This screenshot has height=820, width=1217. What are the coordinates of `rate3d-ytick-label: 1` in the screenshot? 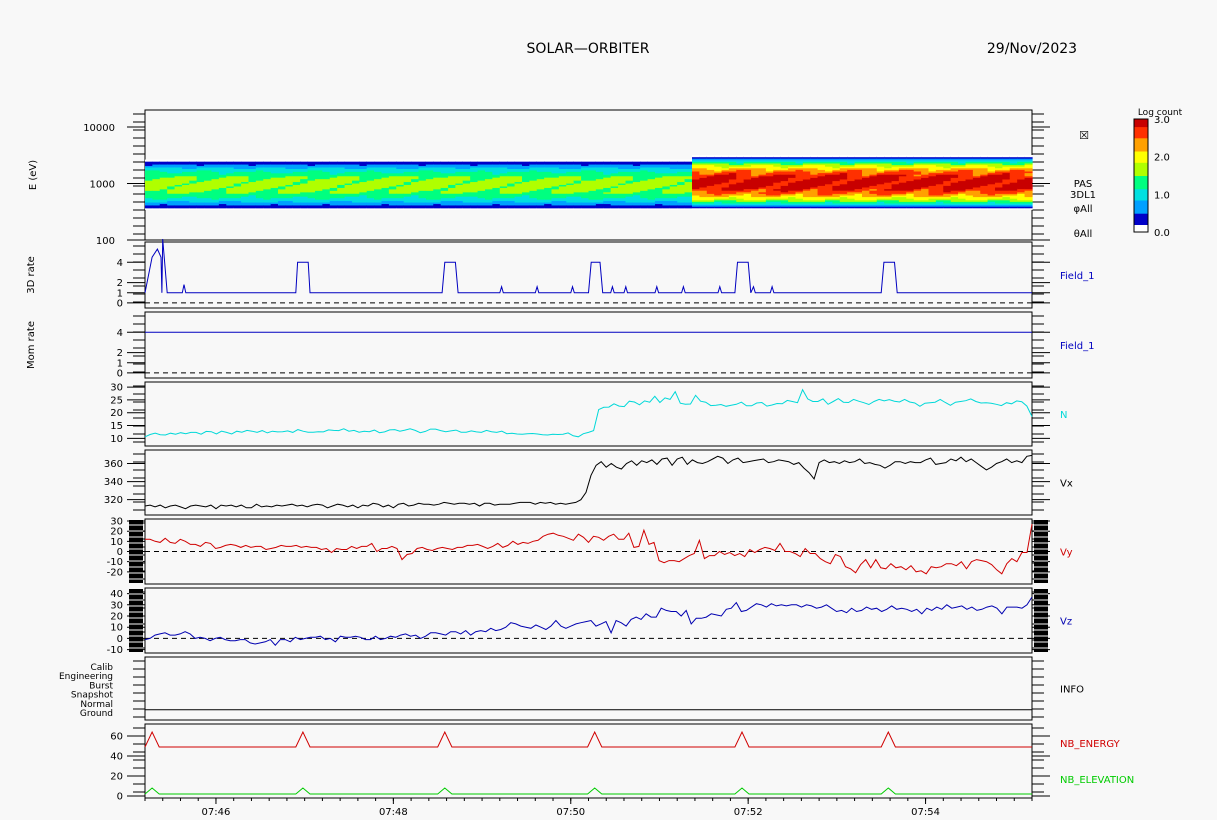 It's located at (120, 293).